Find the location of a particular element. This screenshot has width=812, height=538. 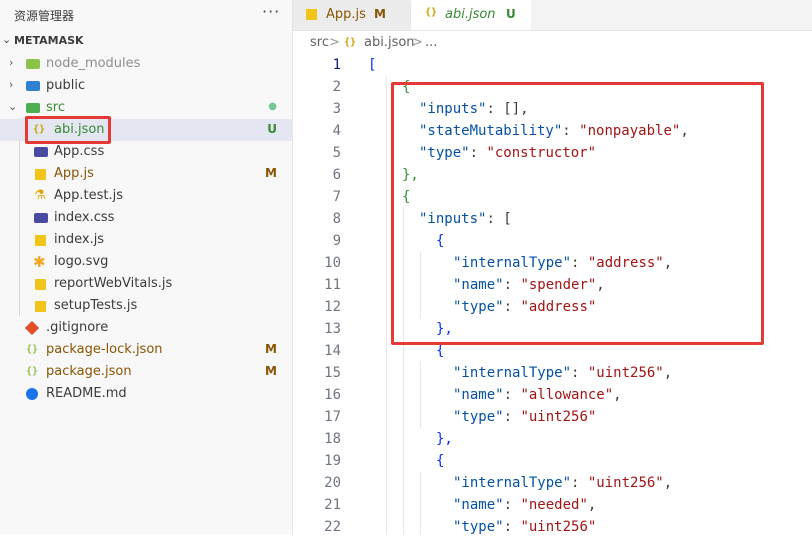

tree-item-index-css: index.css is located at coordinates (146, 218).